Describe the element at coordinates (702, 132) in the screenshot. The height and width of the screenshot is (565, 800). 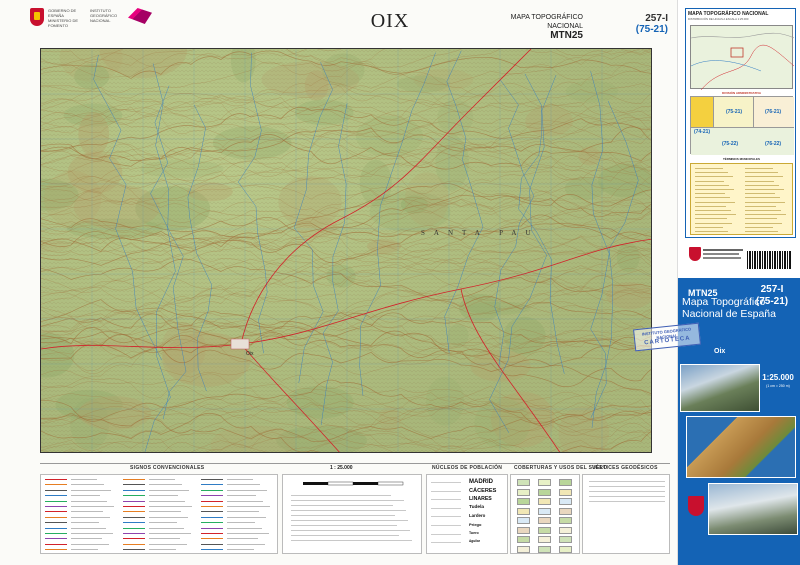
I see `admin-cell-7421: (74-21)` at that location.